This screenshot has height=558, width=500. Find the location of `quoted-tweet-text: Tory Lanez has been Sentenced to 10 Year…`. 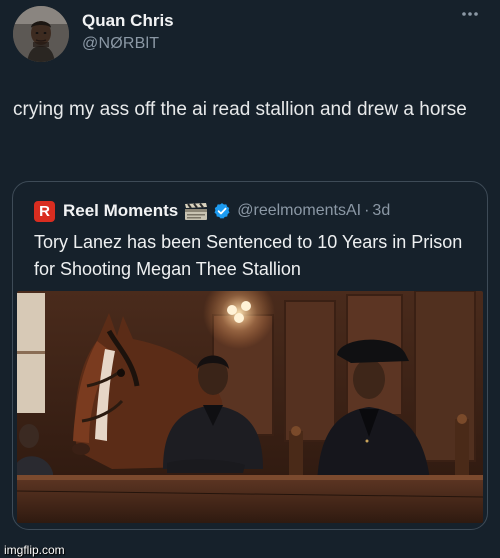

quoted-tweet-text: Tory Lanez has been Sentenced to 10 Year… is located at coordinates (248, 255).